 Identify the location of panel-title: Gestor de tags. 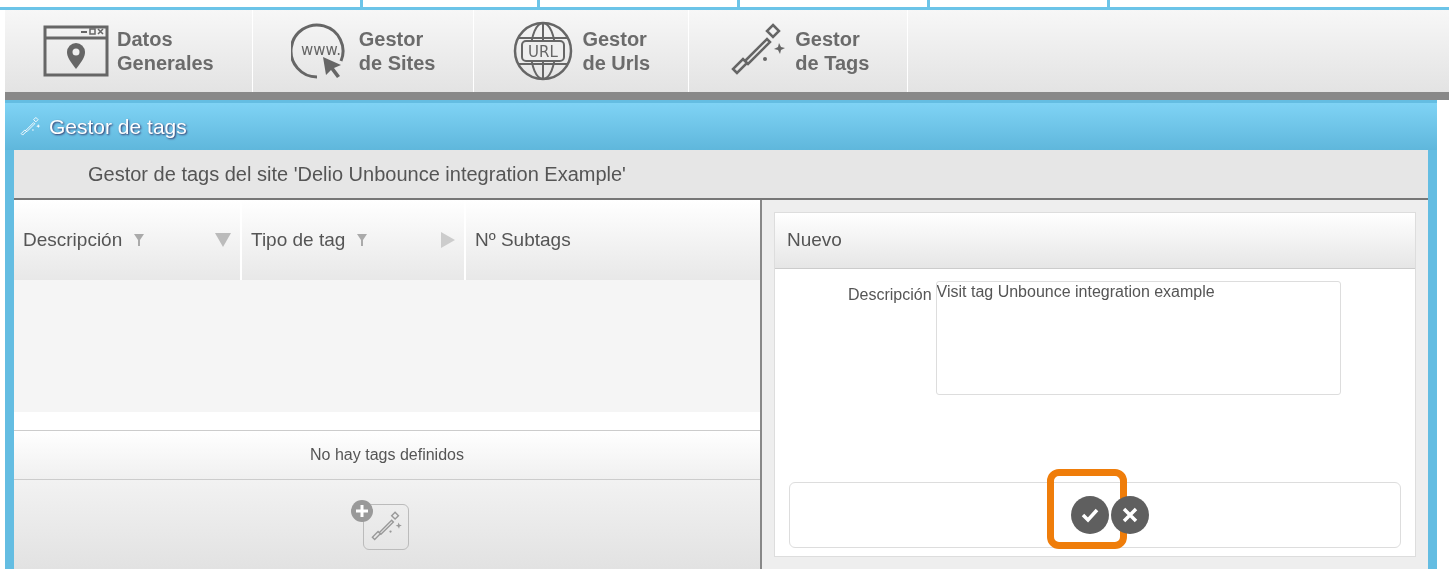
(118, 126).